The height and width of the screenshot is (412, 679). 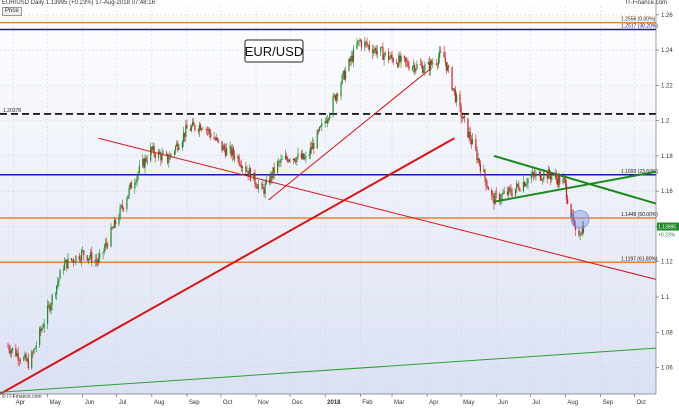 What do you see at coordinates (667, 16) in the screenshot?
I see `y-tick-label: 1.26` at bounding box center [667, 16].